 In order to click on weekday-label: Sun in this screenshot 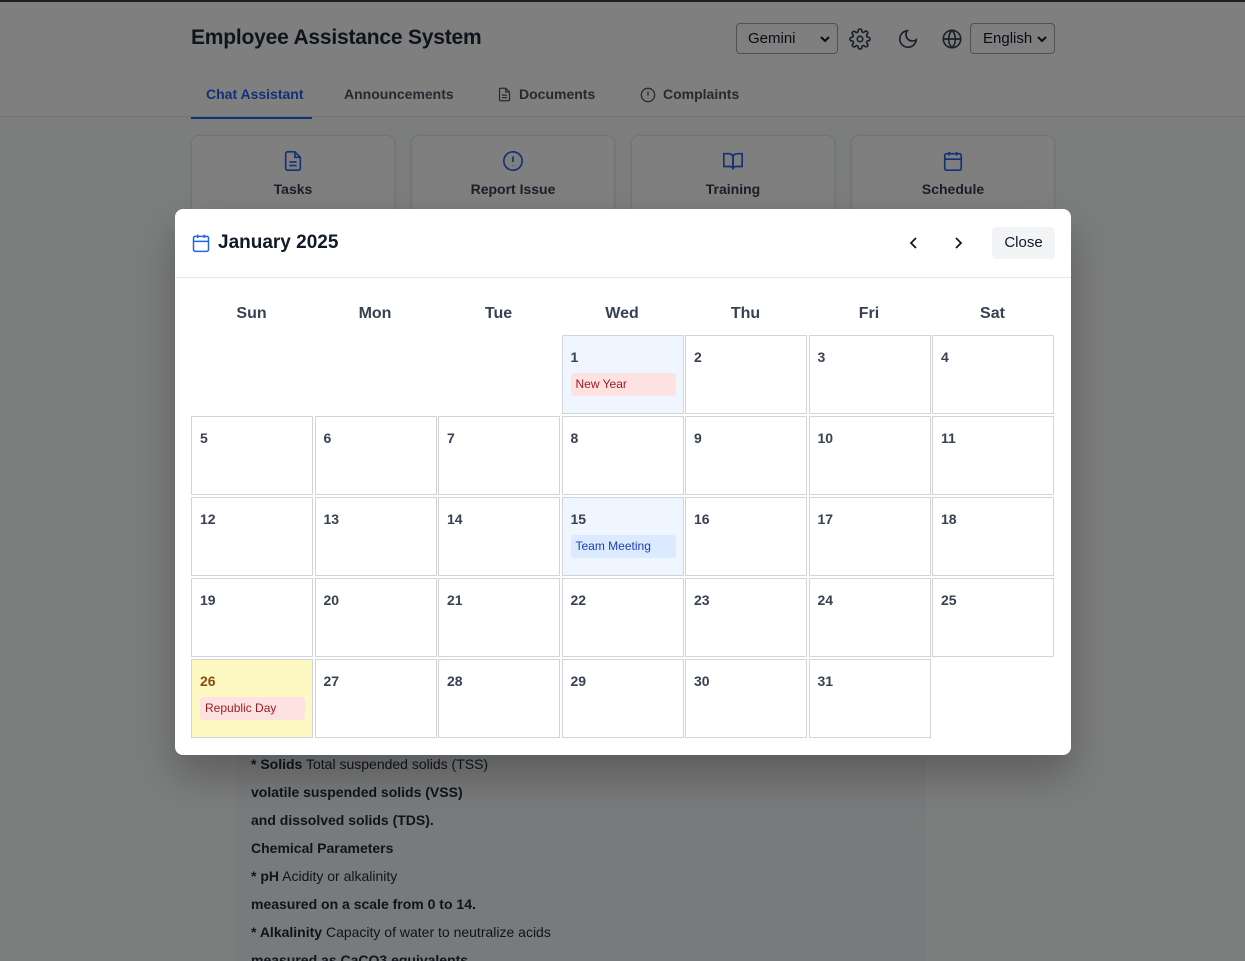, I will do `click(251, 313)`.